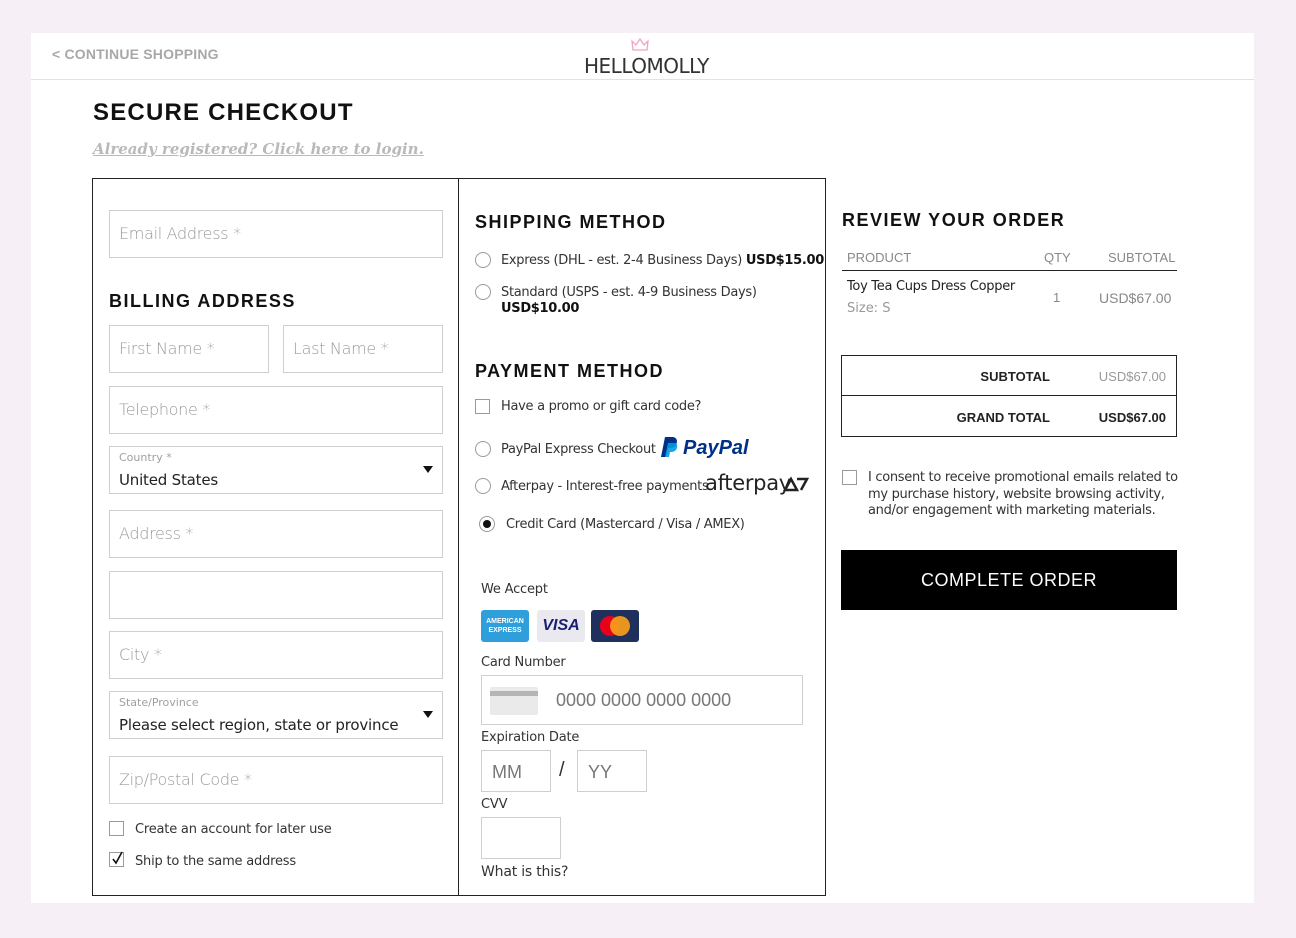  Describe the element at coordinates (1057, 257) in the screenshot. I see `col-qty-header: QTY` at that location.